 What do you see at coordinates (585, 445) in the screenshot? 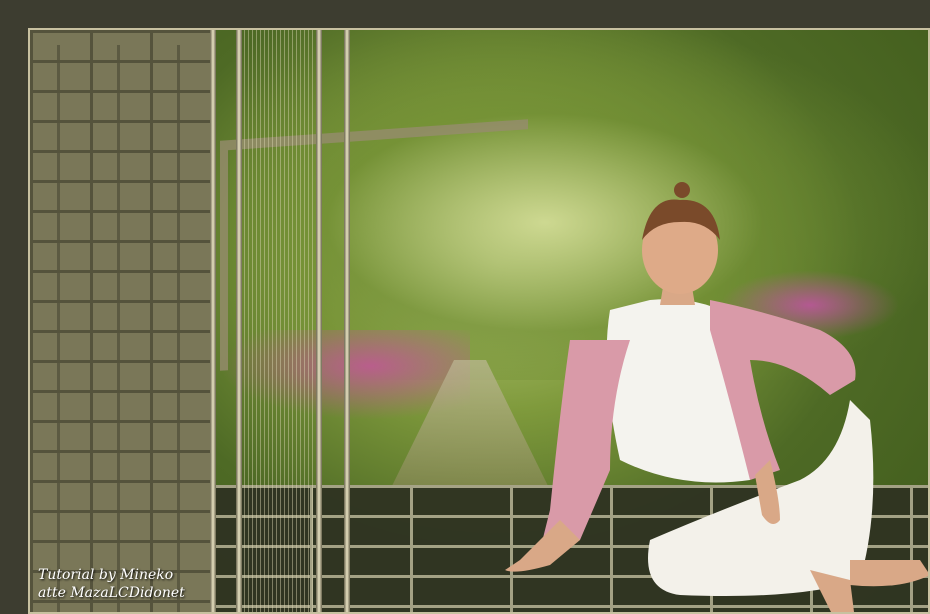
I see `pink-jacket-left` at bounding box center [585, 445].